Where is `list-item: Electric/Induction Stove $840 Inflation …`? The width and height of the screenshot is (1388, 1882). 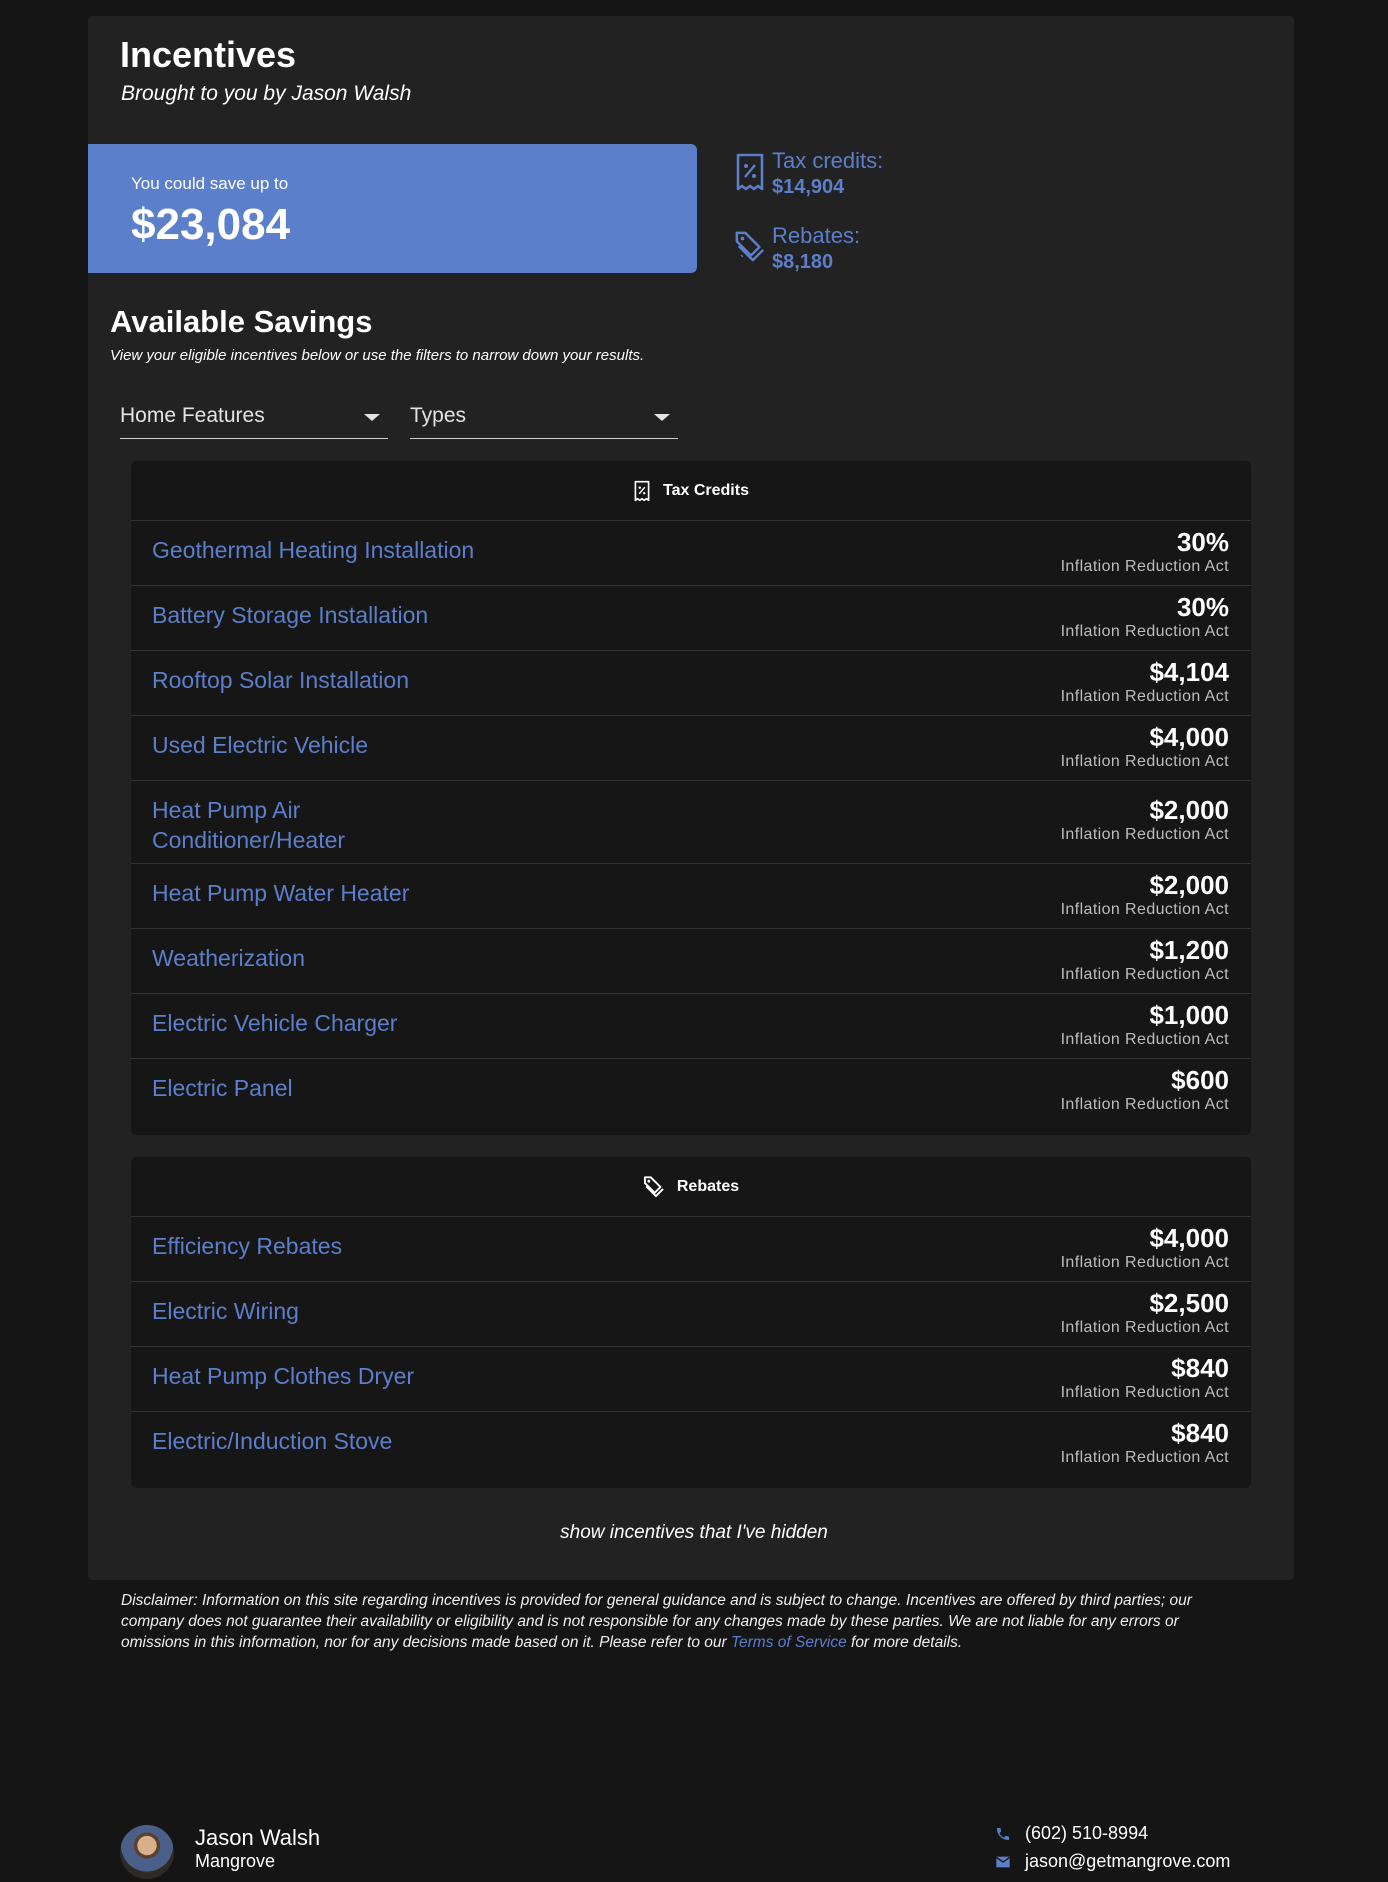
list-item: Electric/Induction Stove $840 Inflation … is located at coordinates (691, 1449).